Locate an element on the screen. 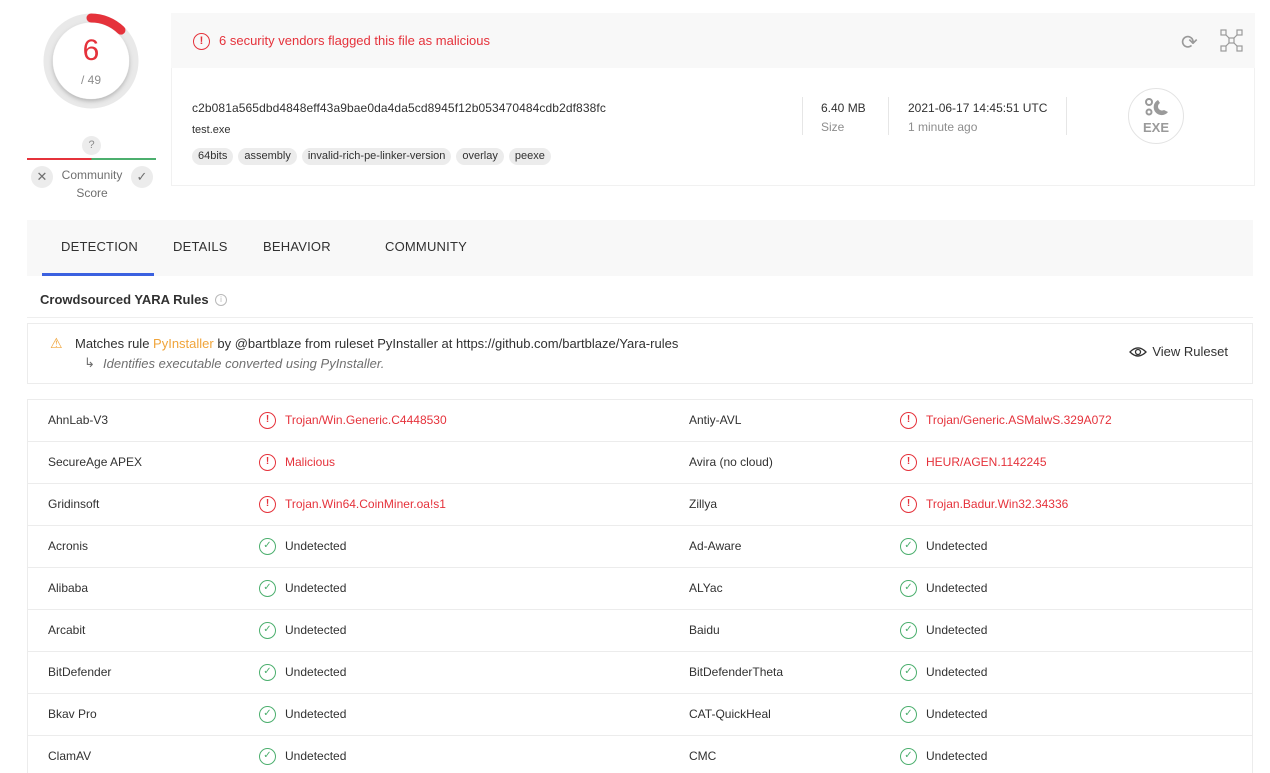 The width and height of the screenshot is (1270, 773). detection-result: Trojan.Badur.Win32.34336 is located at coordinates (997, 504).